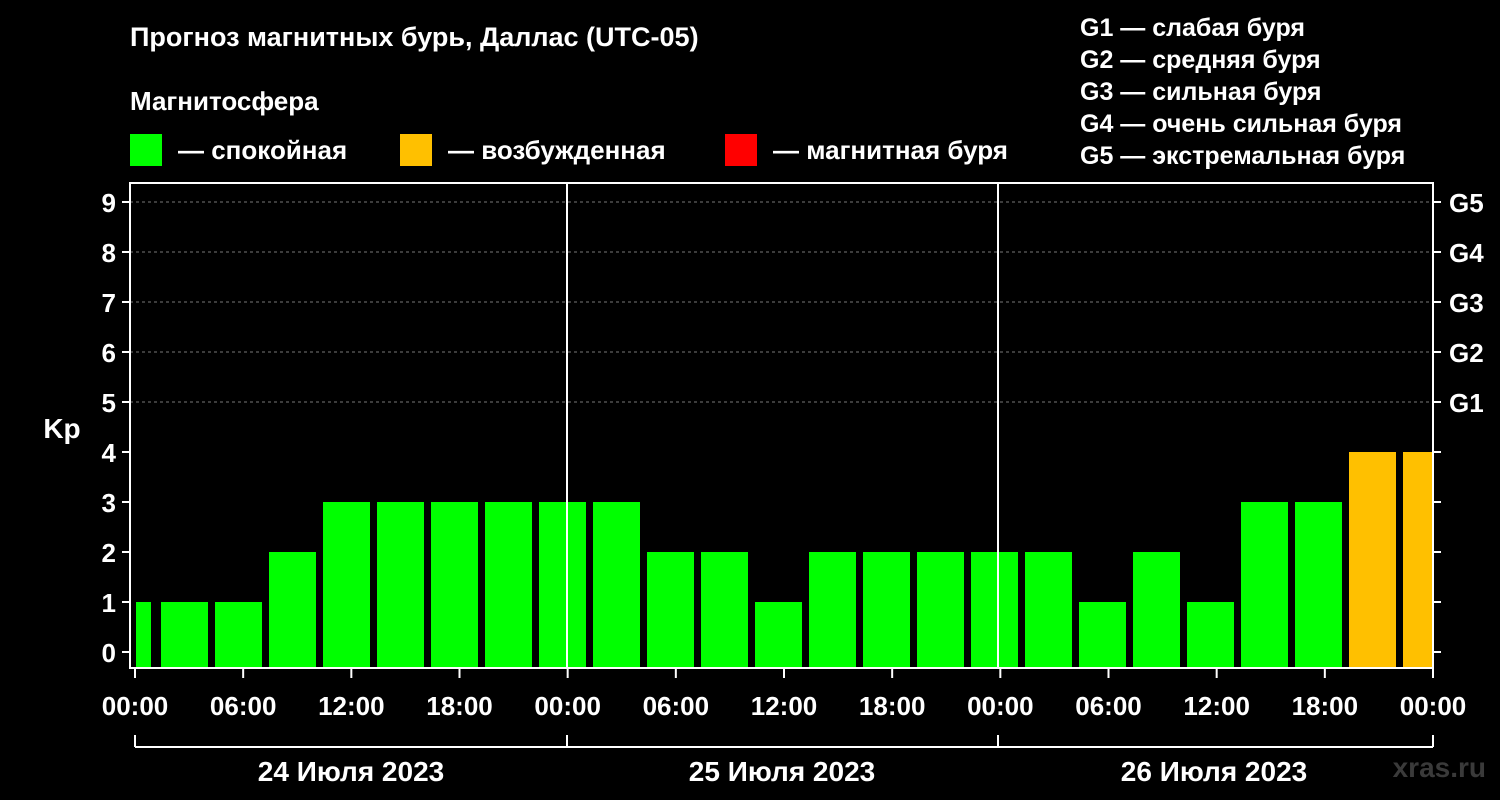  What do you see at coordinates (109, 453) in the screenshot?
I see `y-tick-label: 4` at bounding box center [109, 453].